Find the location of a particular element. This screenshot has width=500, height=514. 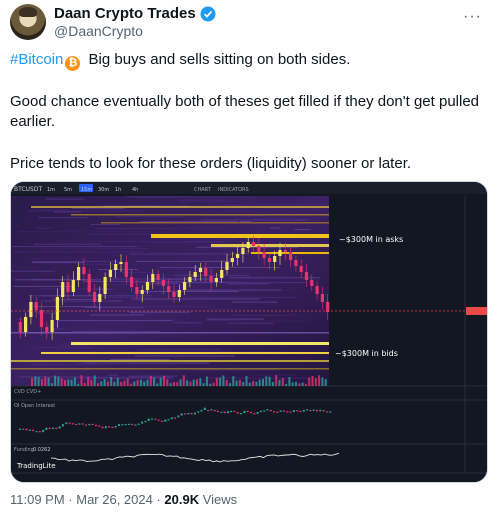

tweet-footer: 11:09 PM · Mar 26, 2024 · 20.9K Views is located at coordinates (123, 499).